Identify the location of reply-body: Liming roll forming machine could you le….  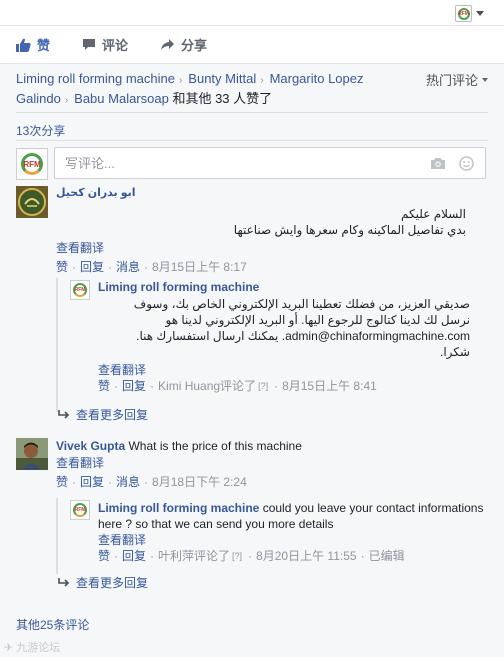
(293, 532).